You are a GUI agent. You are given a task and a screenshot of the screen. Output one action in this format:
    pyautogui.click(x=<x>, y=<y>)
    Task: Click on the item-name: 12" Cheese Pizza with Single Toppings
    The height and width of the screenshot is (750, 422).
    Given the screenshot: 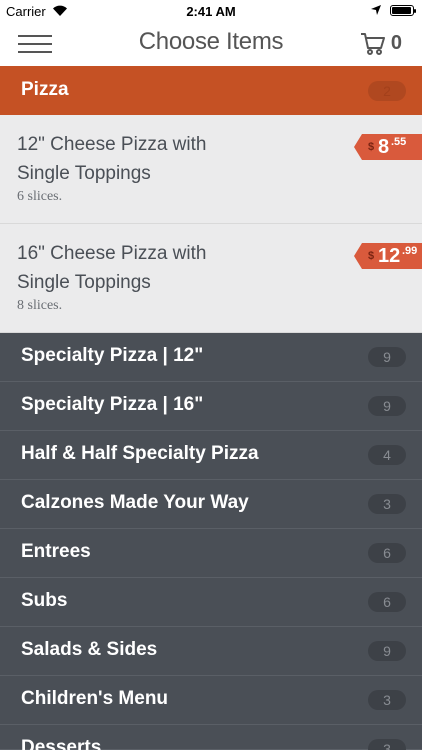 What is the action you would take?
    pyautogui.click(x=112, y=159)
    